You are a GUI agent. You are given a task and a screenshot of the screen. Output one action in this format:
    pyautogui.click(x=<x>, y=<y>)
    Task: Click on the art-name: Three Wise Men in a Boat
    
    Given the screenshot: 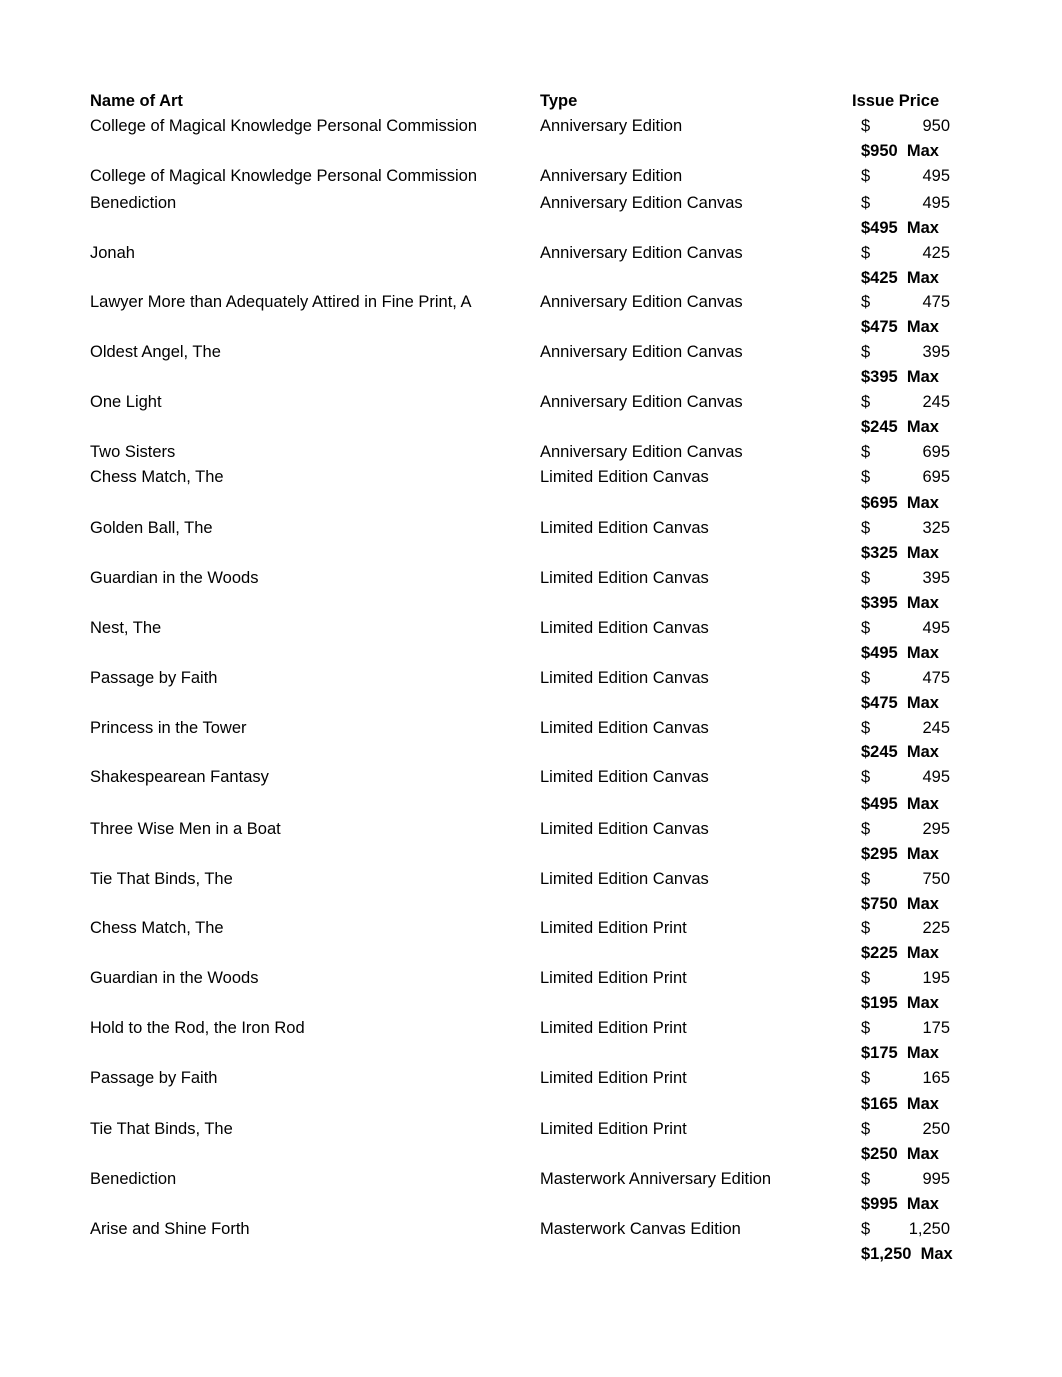 What is the action you would take?
    pyautogui.click(x=185, y=829)
    